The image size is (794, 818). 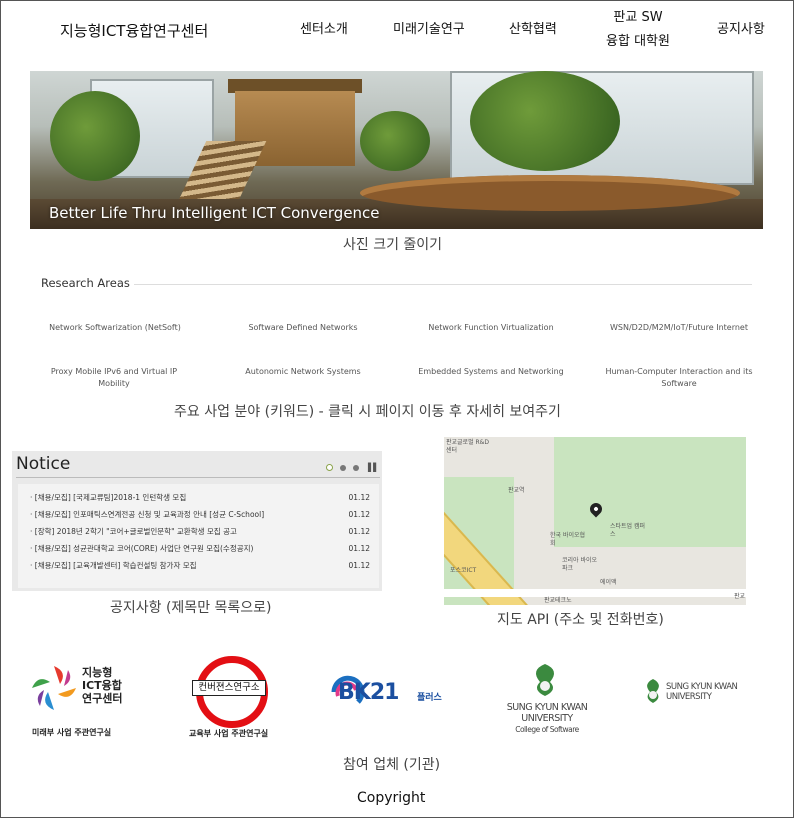 I want to click on notice-note: 공지사항 (제목만 목록으로), so click(x=191, y=608).